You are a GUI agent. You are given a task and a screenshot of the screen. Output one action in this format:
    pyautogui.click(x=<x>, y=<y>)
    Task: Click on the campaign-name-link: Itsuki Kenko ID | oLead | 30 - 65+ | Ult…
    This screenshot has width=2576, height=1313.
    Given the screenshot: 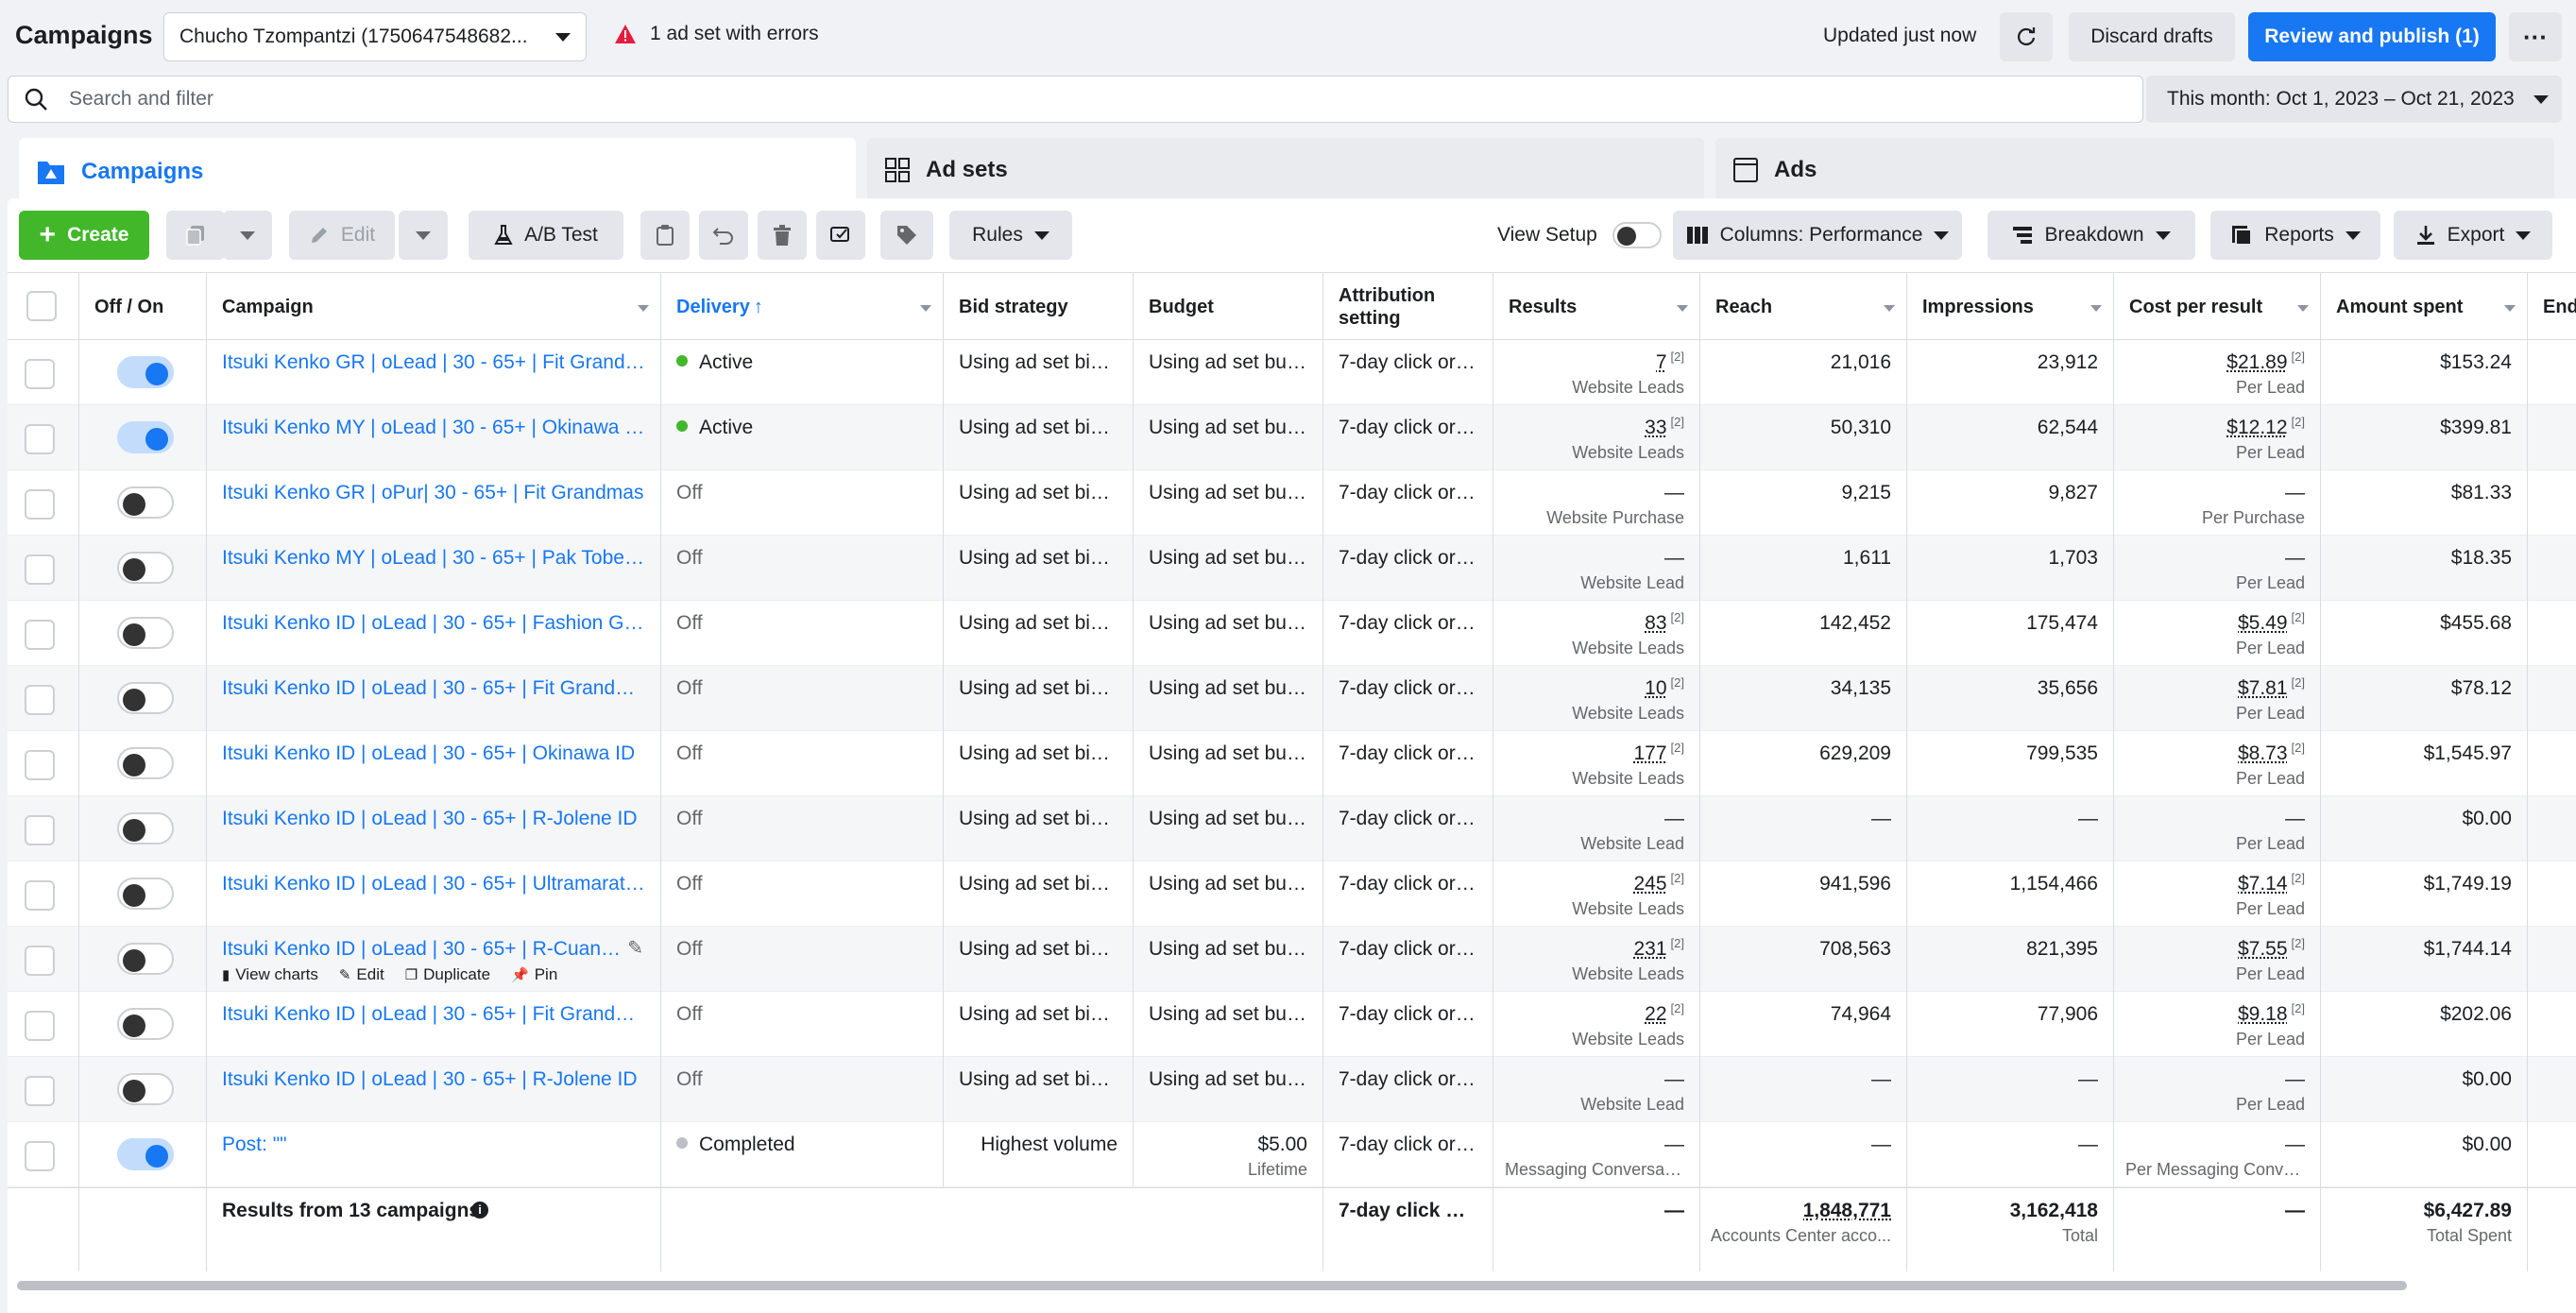 What is the action you would take?
    pyautogui.click(x=434, y=884)
    